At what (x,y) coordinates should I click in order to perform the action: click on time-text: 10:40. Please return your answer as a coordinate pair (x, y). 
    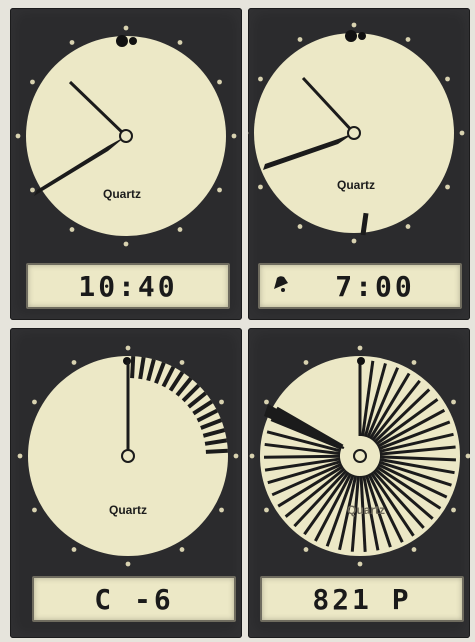
    Looking at the image, I should click on (128, 286).